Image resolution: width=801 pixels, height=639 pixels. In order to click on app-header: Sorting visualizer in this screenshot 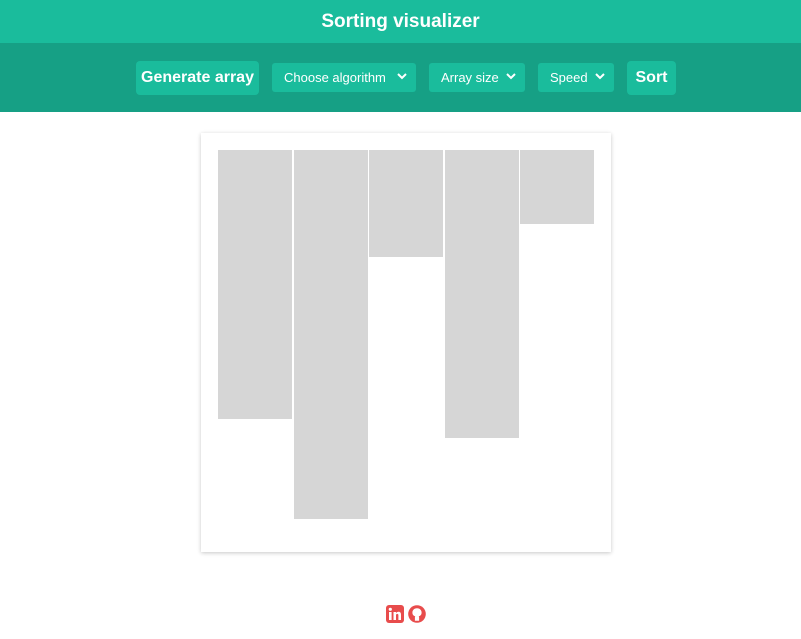, I will do `click(400, 21)`.